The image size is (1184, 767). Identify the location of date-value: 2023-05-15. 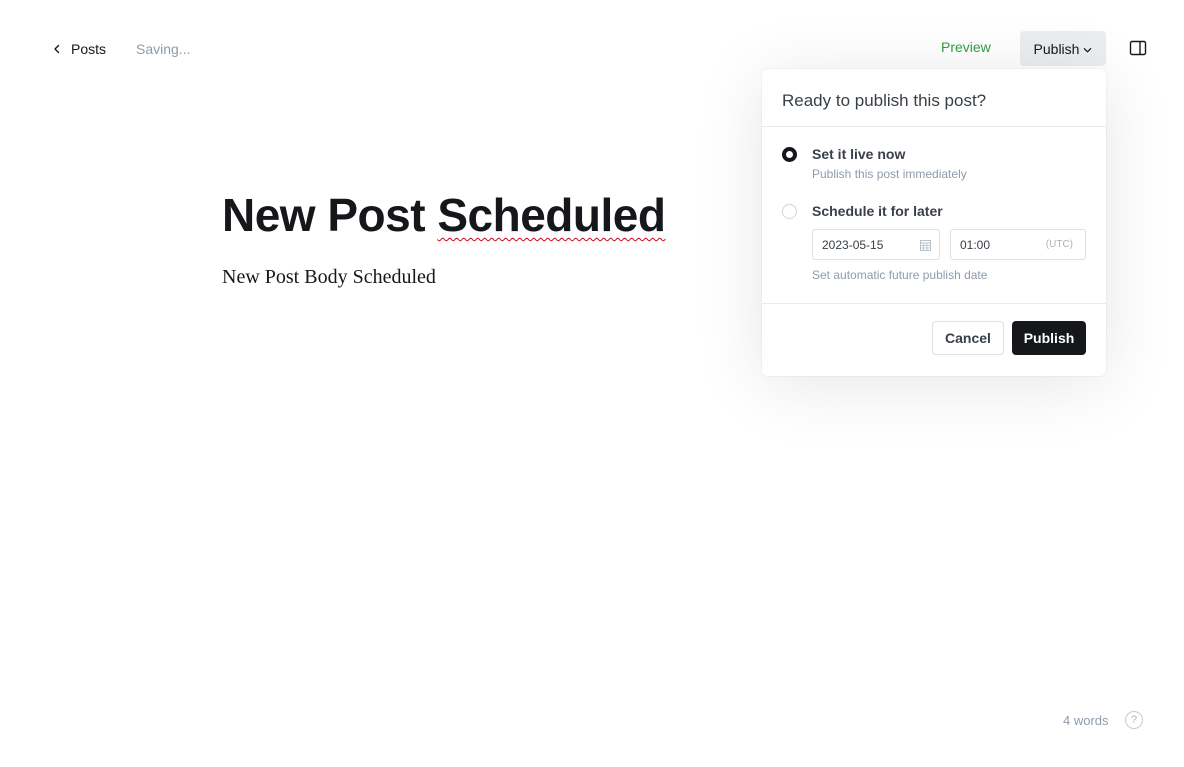
(853, 245).